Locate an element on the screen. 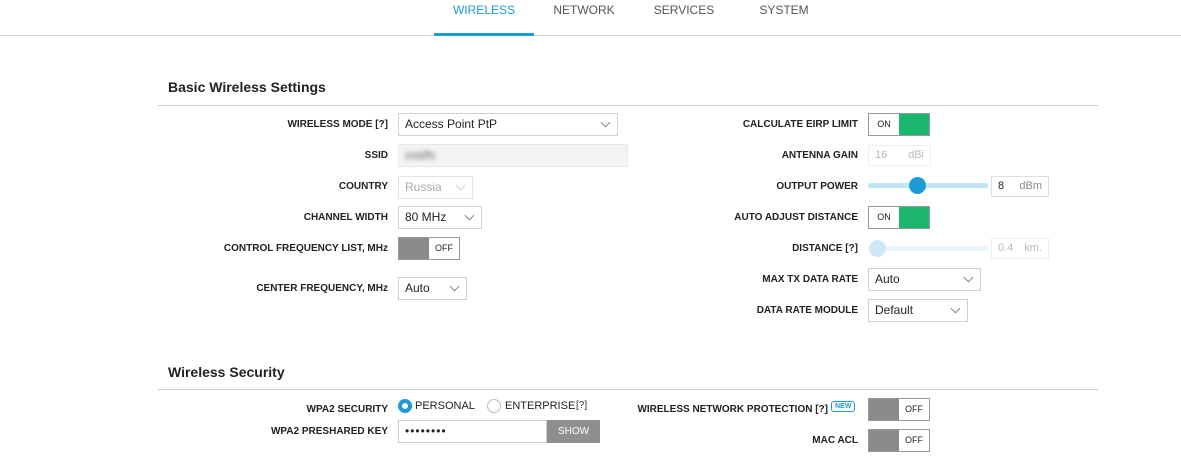  enterprise-radio is located at coordinates (494, 406).